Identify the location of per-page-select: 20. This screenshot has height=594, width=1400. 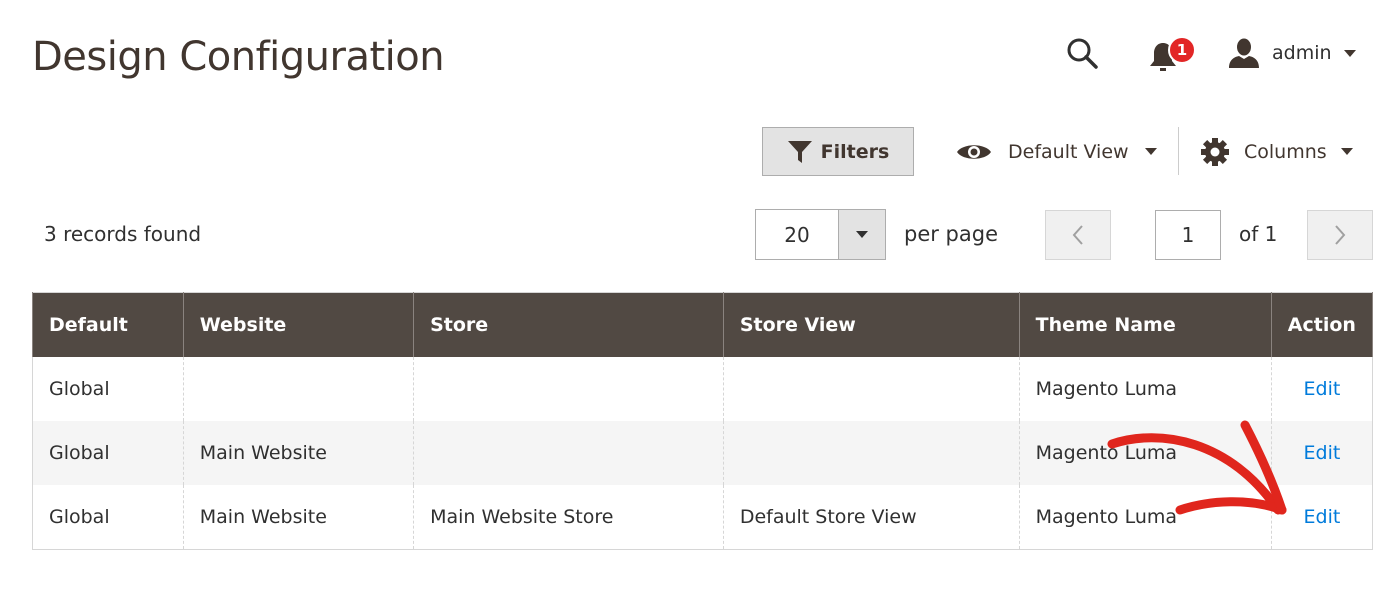
(820, 234).